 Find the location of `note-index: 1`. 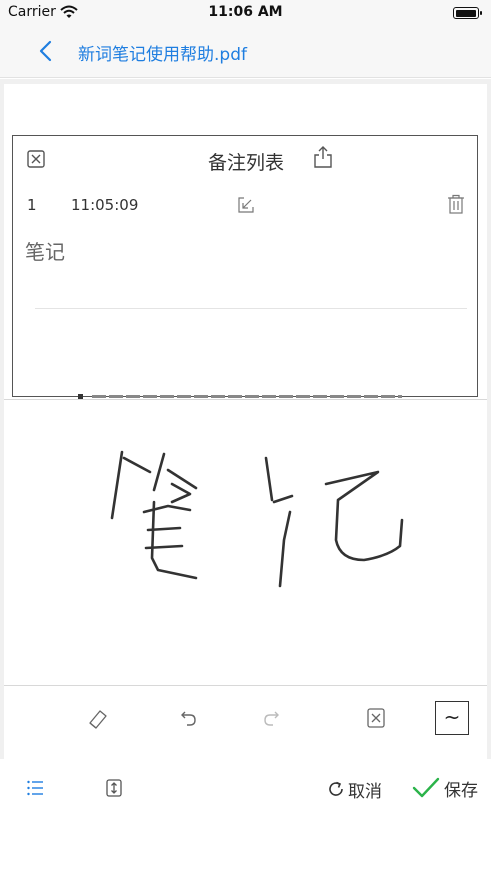

note-index: 1 is located at coordinates (32, 205).